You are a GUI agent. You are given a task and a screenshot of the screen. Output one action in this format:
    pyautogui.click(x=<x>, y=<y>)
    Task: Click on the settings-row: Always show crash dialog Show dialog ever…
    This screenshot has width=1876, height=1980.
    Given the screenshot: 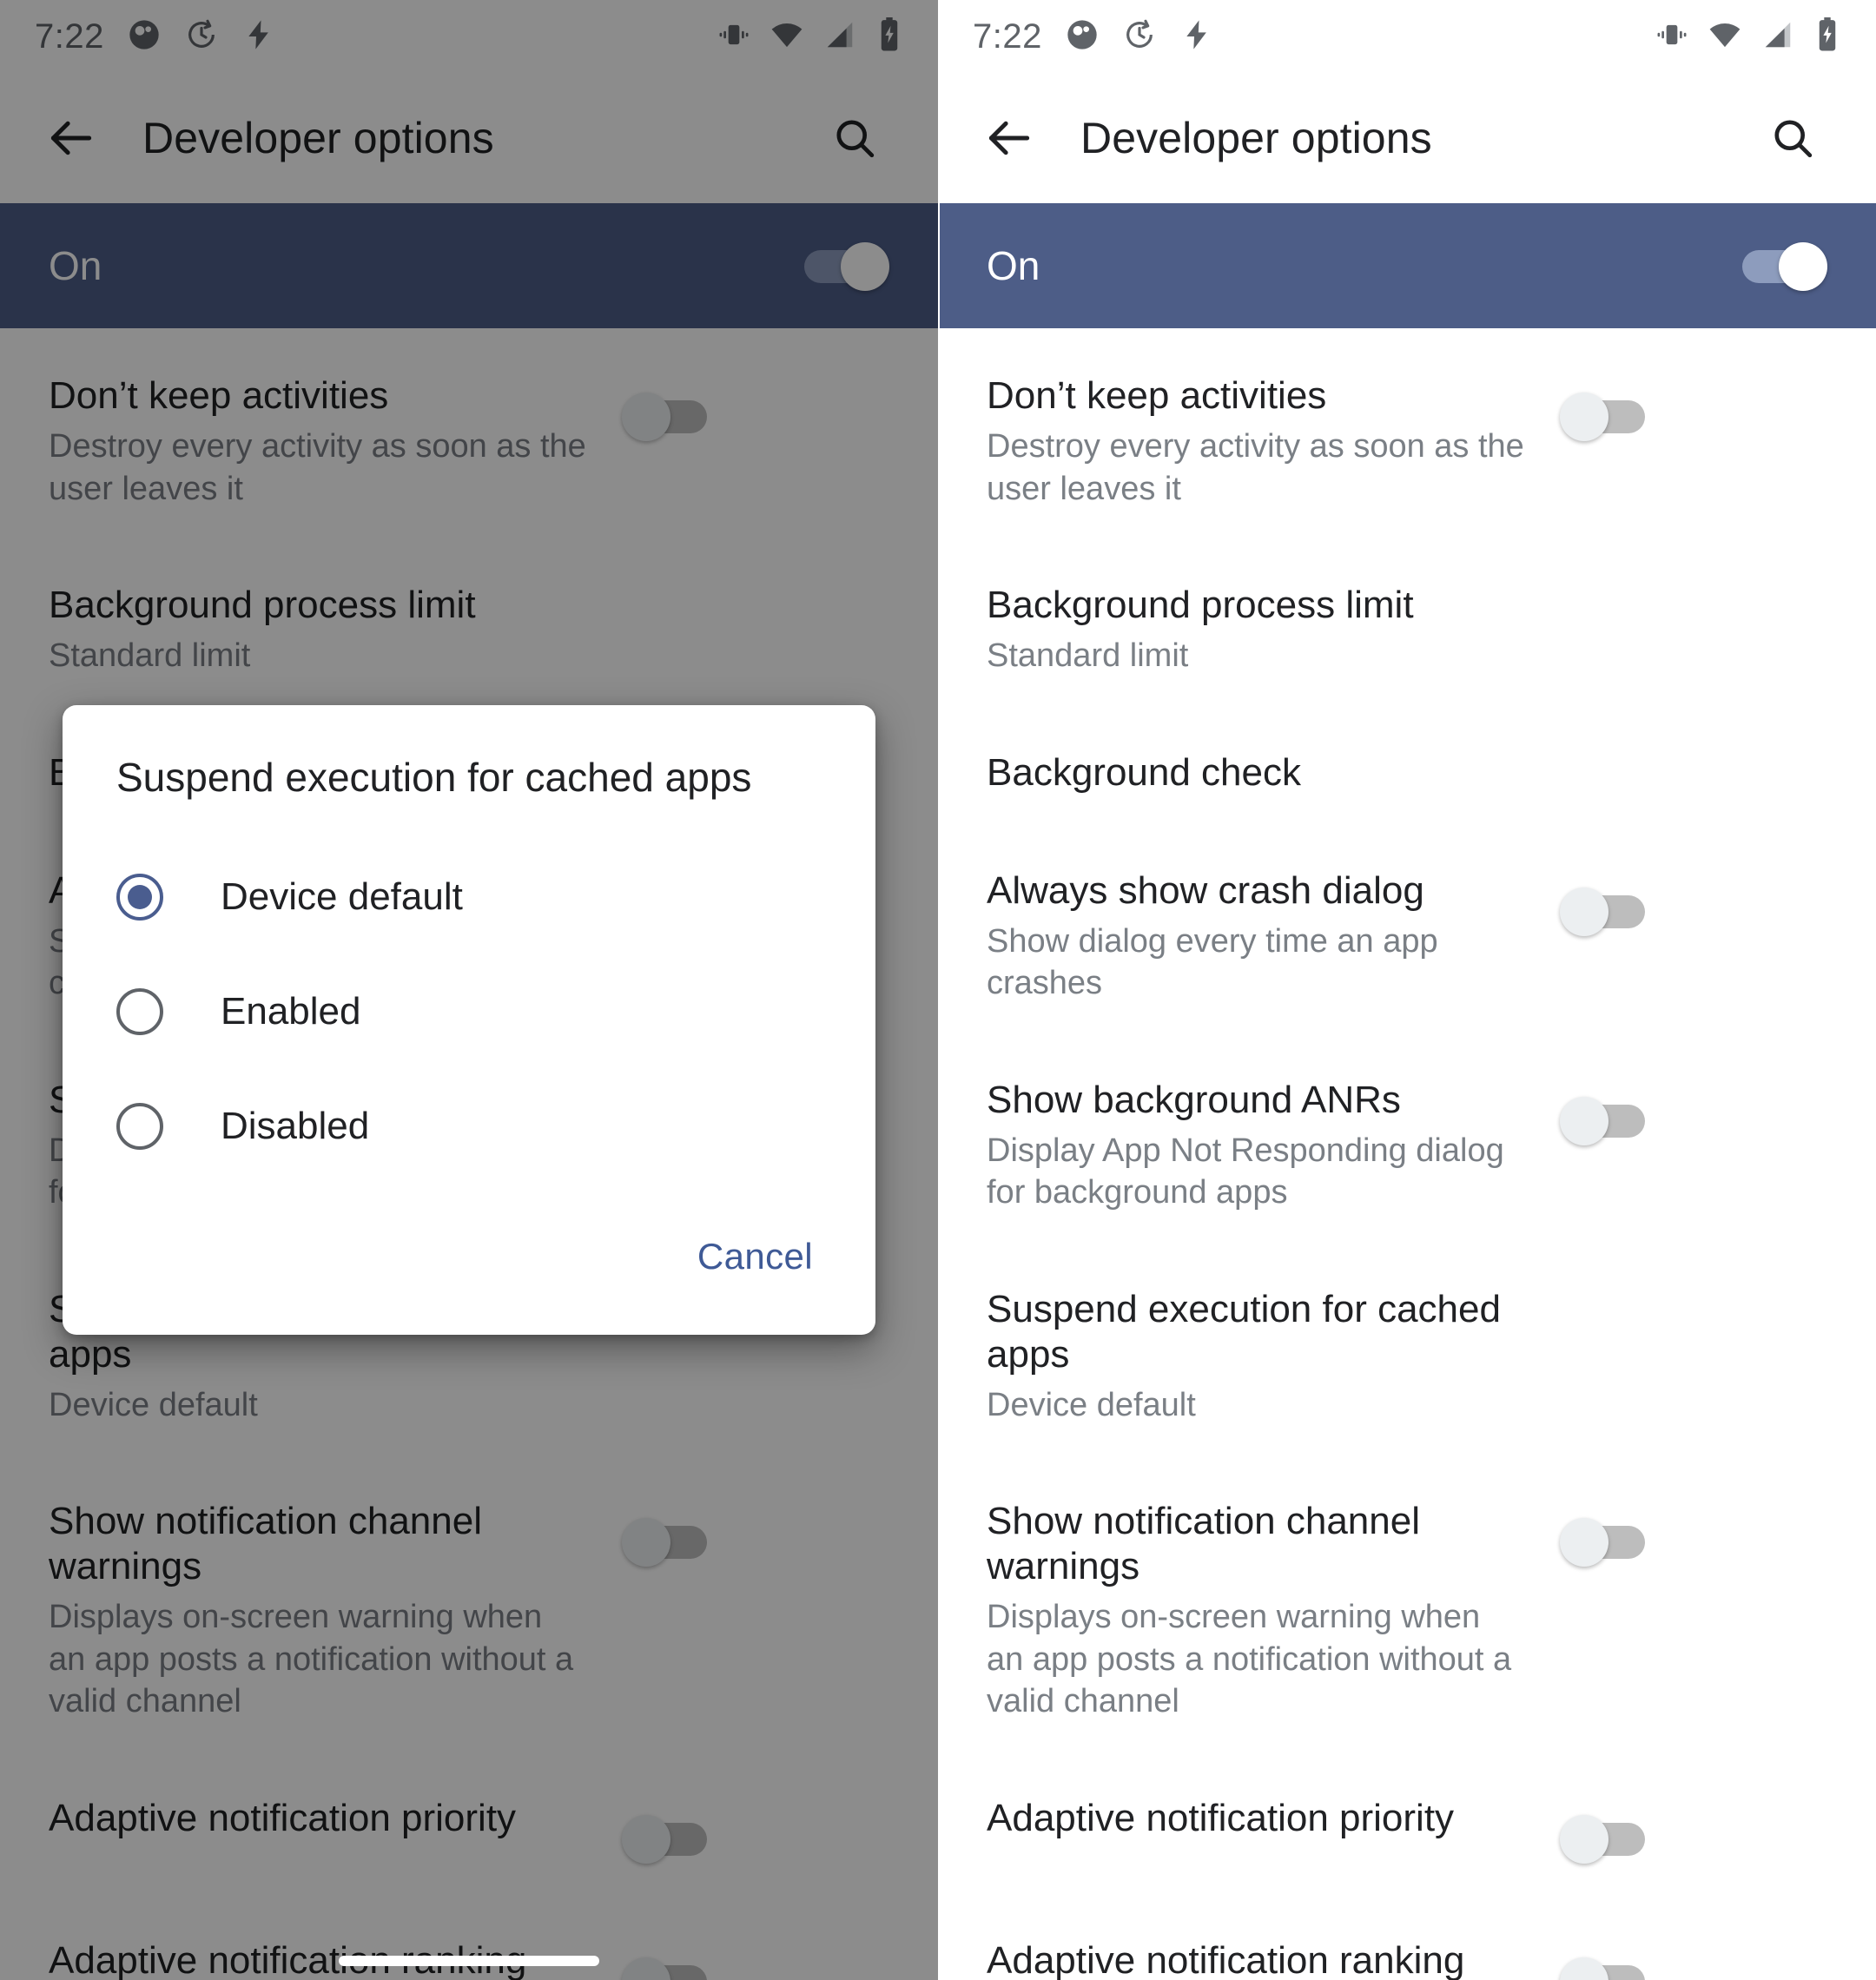 What is the action you would take?
    pyautogui.click(x=1407, y=937)
    